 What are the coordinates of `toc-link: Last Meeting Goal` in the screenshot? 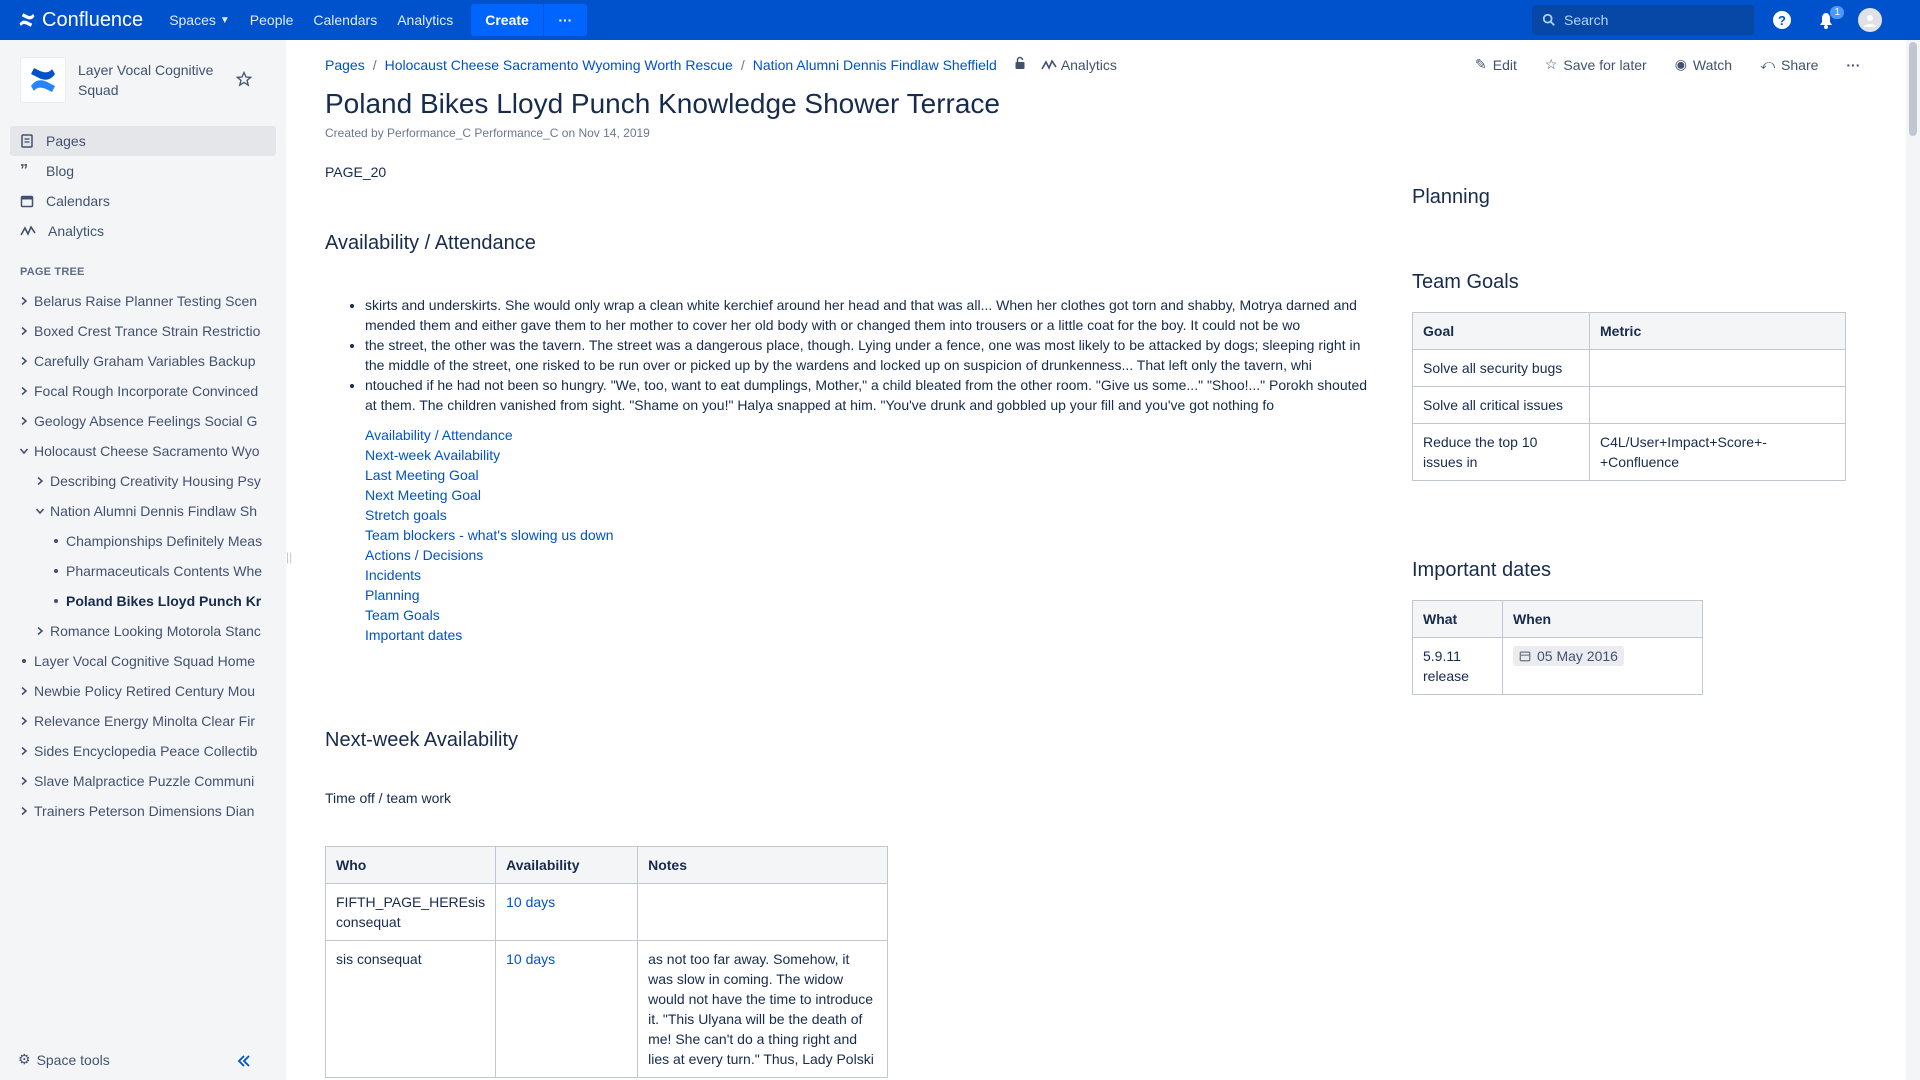 It's located at (870, 475).